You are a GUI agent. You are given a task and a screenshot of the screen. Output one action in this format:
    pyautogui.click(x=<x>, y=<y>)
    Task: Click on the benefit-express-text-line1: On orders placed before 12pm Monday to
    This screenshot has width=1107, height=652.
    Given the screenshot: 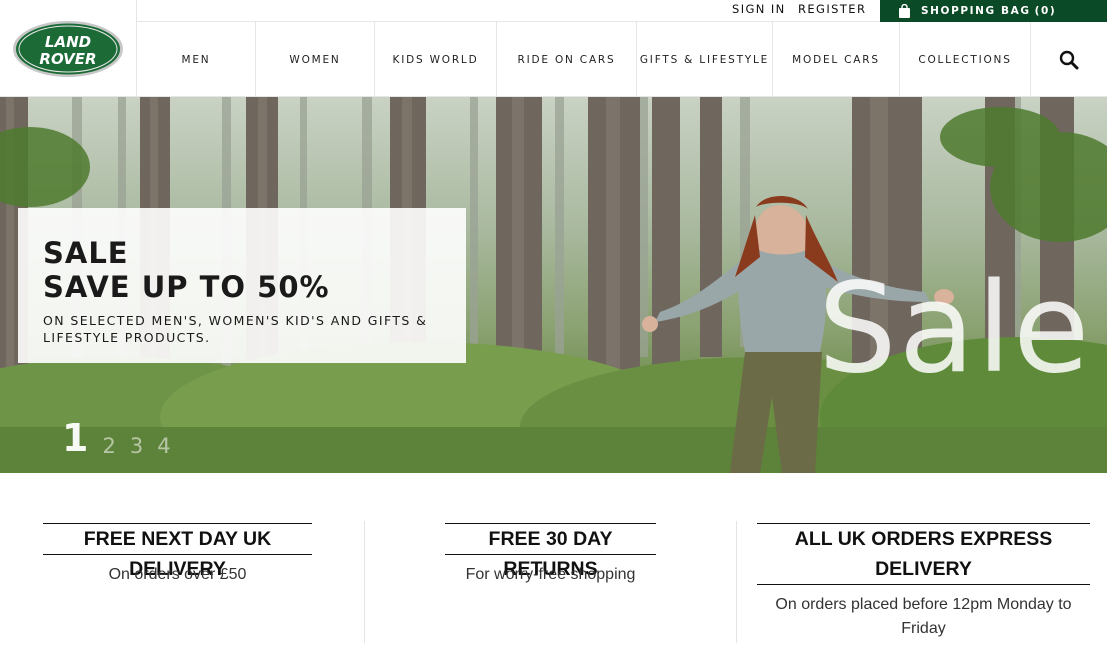 What is the action you would take?
    pyautogui.click(x=923, y=604)
    